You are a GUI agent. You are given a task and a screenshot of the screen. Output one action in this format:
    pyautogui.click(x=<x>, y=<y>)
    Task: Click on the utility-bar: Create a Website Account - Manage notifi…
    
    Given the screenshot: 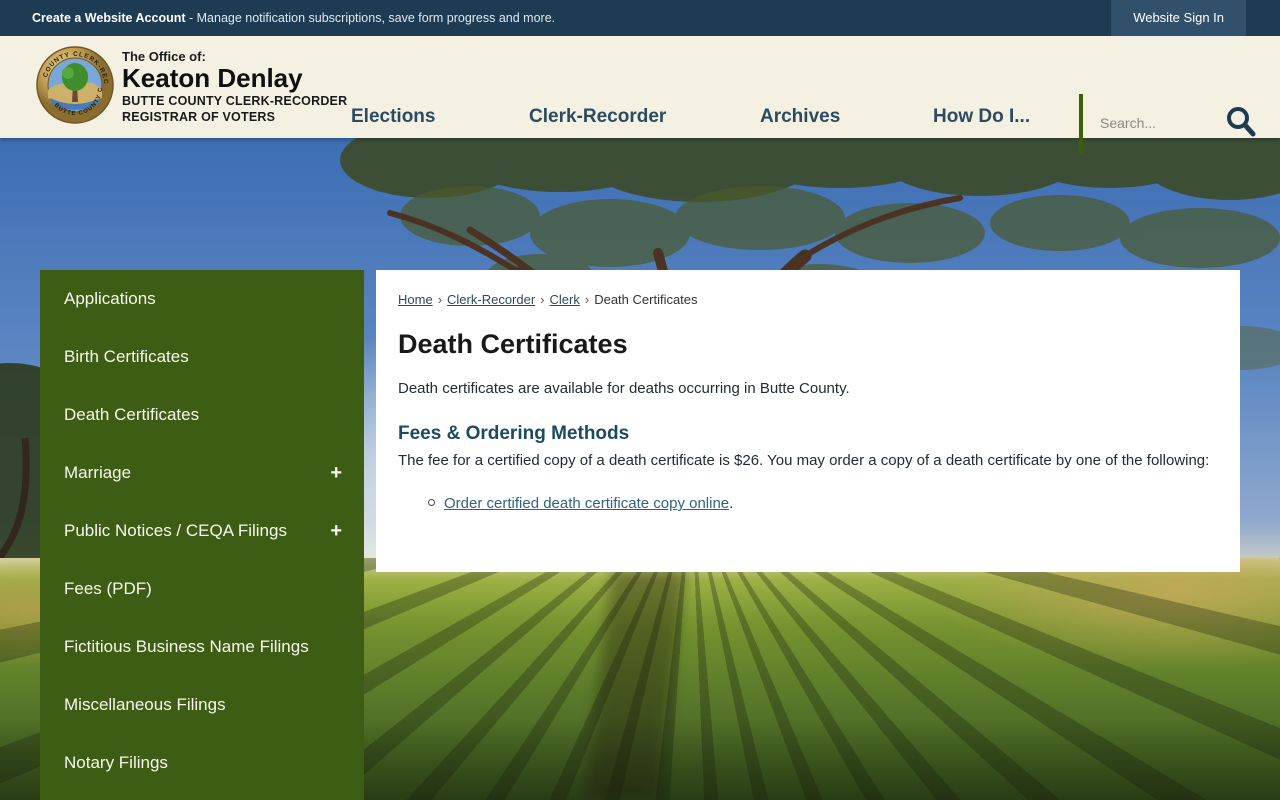 What is the action you would take?
    pyautogui.click(x=640, y=18)
    